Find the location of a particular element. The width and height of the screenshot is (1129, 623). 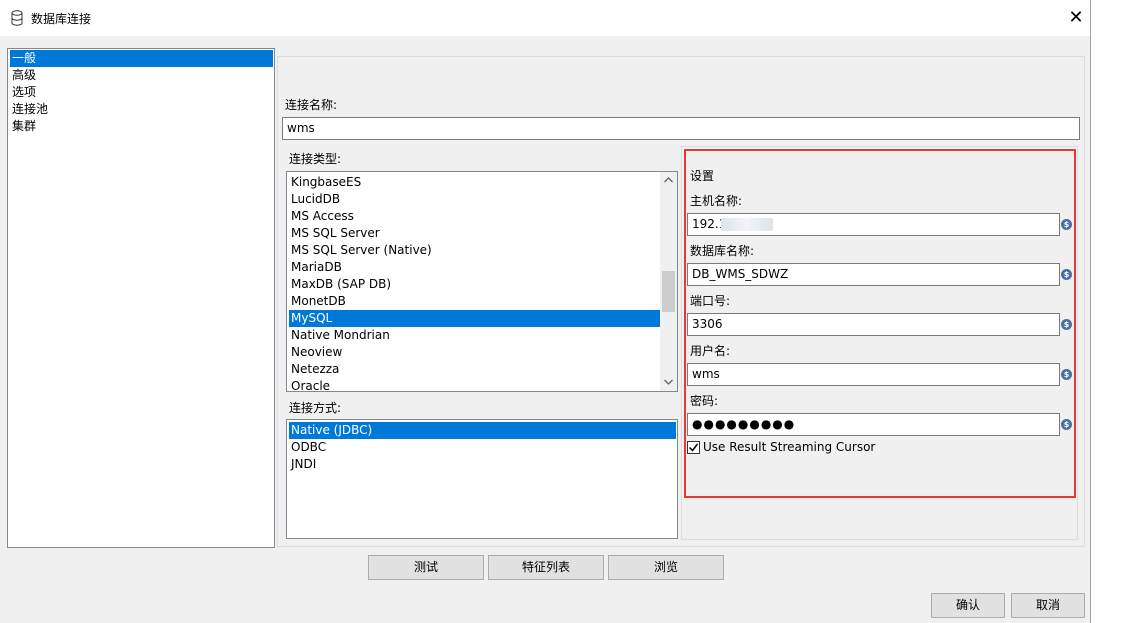

conn-name-label: 连接名称: is located at coordinates (311, 105).